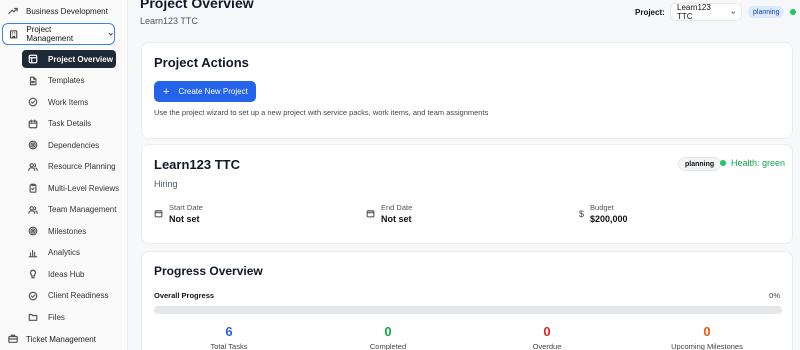  What do you see at coordinates (82, 209) in the screenshot?
I see `sidebar-item-label: Team Management` at bounding box center [82, 209].